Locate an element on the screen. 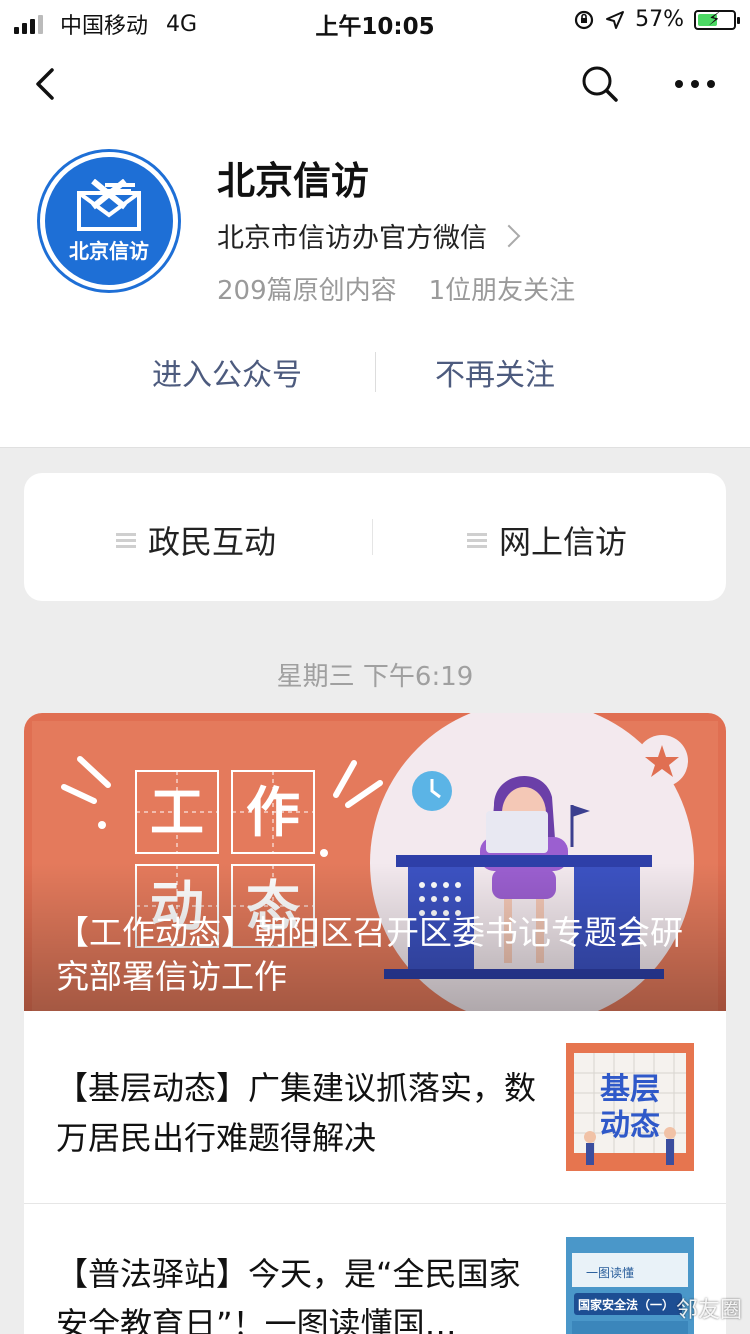 The image size is (750, 1334). account-name: 北京信访 is located at coordinates (293, 181).